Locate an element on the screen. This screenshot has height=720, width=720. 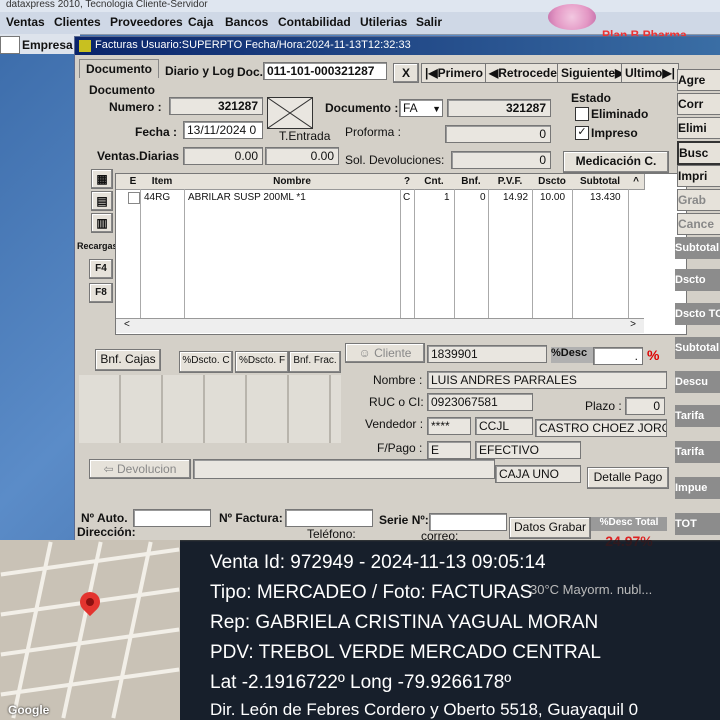
row-check is located at coordinates (134, 198).